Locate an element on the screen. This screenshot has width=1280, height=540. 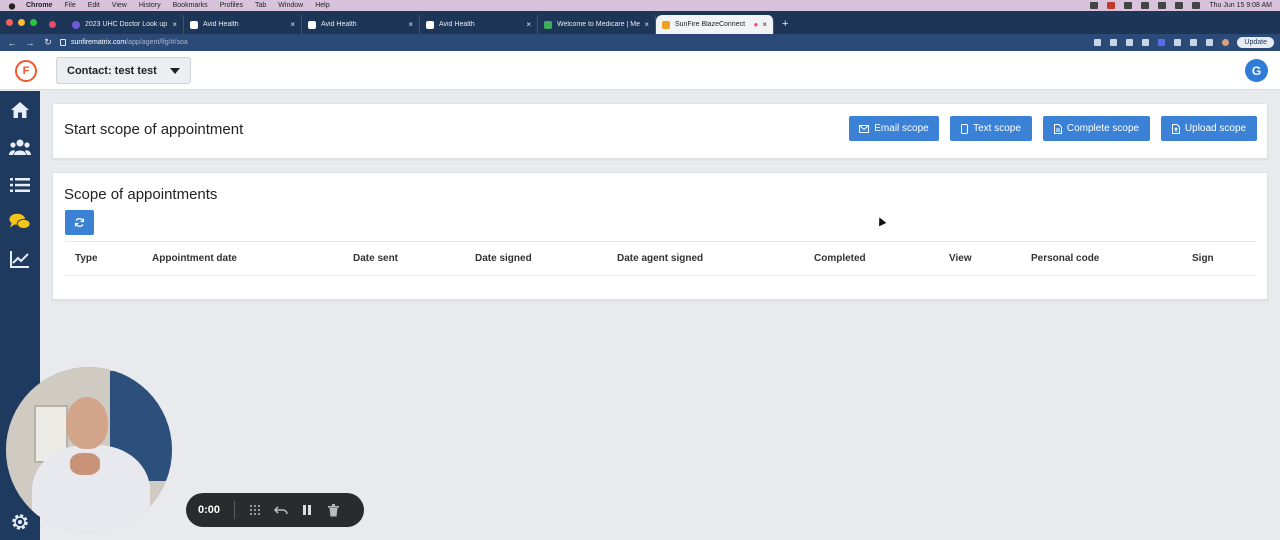
column-header-sign: Sign is located at coordinates (1203, 258).